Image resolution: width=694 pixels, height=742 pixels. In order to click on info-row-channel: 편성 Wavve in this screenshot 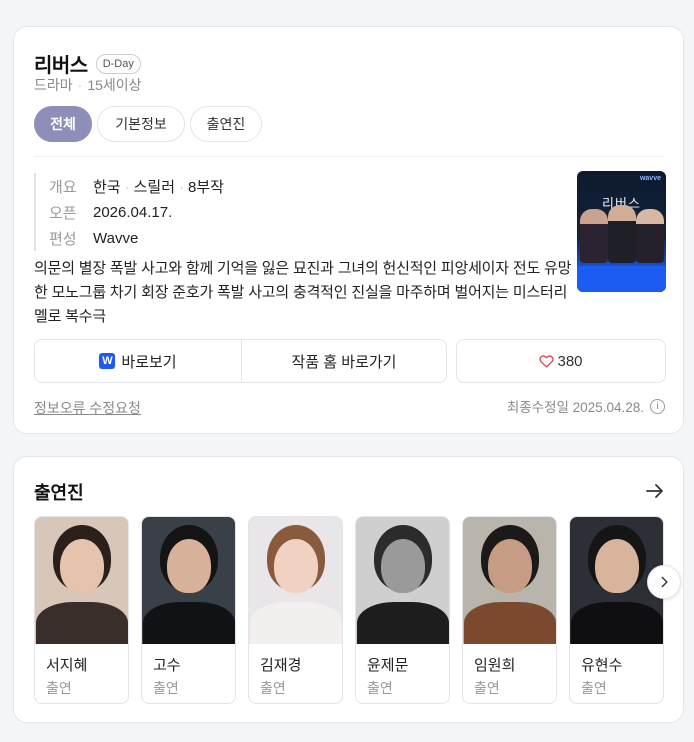, I will do `click(136, 238)`.